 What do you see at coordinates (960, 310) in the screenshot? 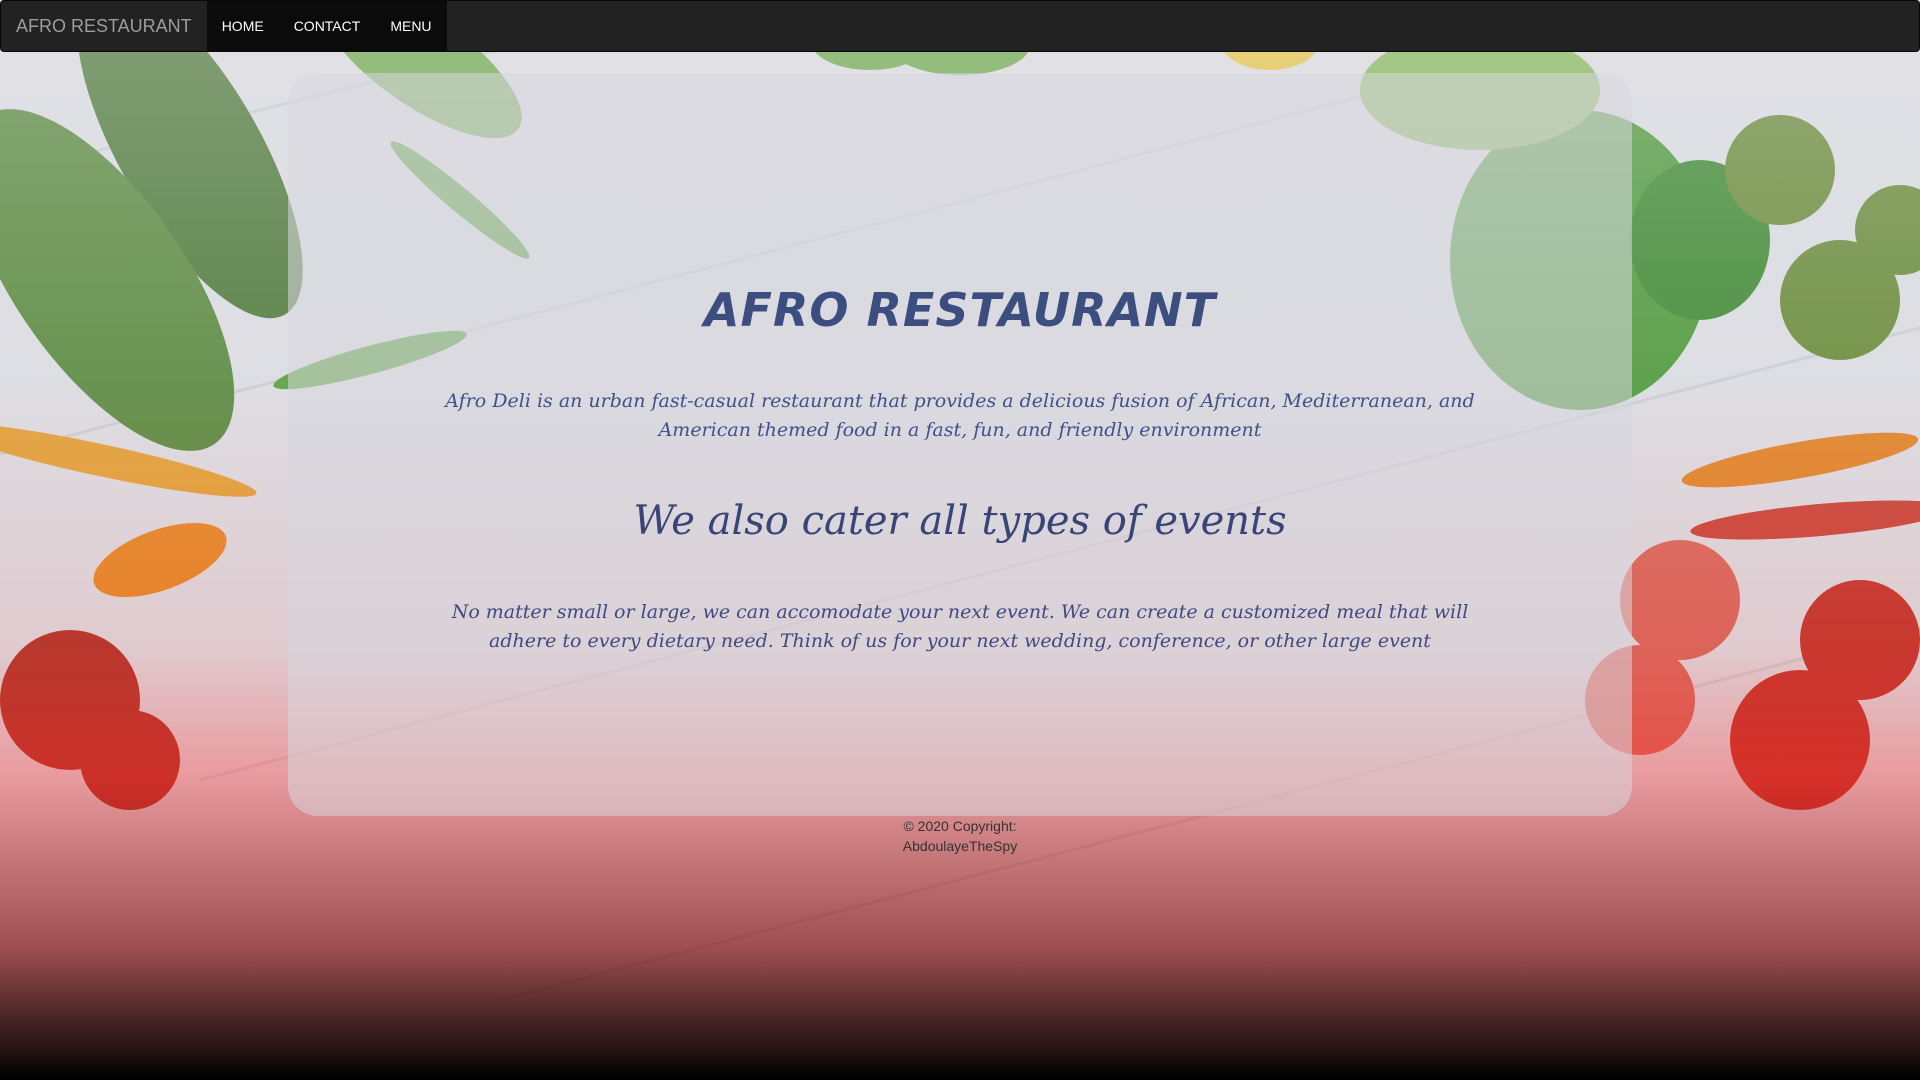
I see `page-title: AFRO RESTAURANT` at bounding box center [960, 310].